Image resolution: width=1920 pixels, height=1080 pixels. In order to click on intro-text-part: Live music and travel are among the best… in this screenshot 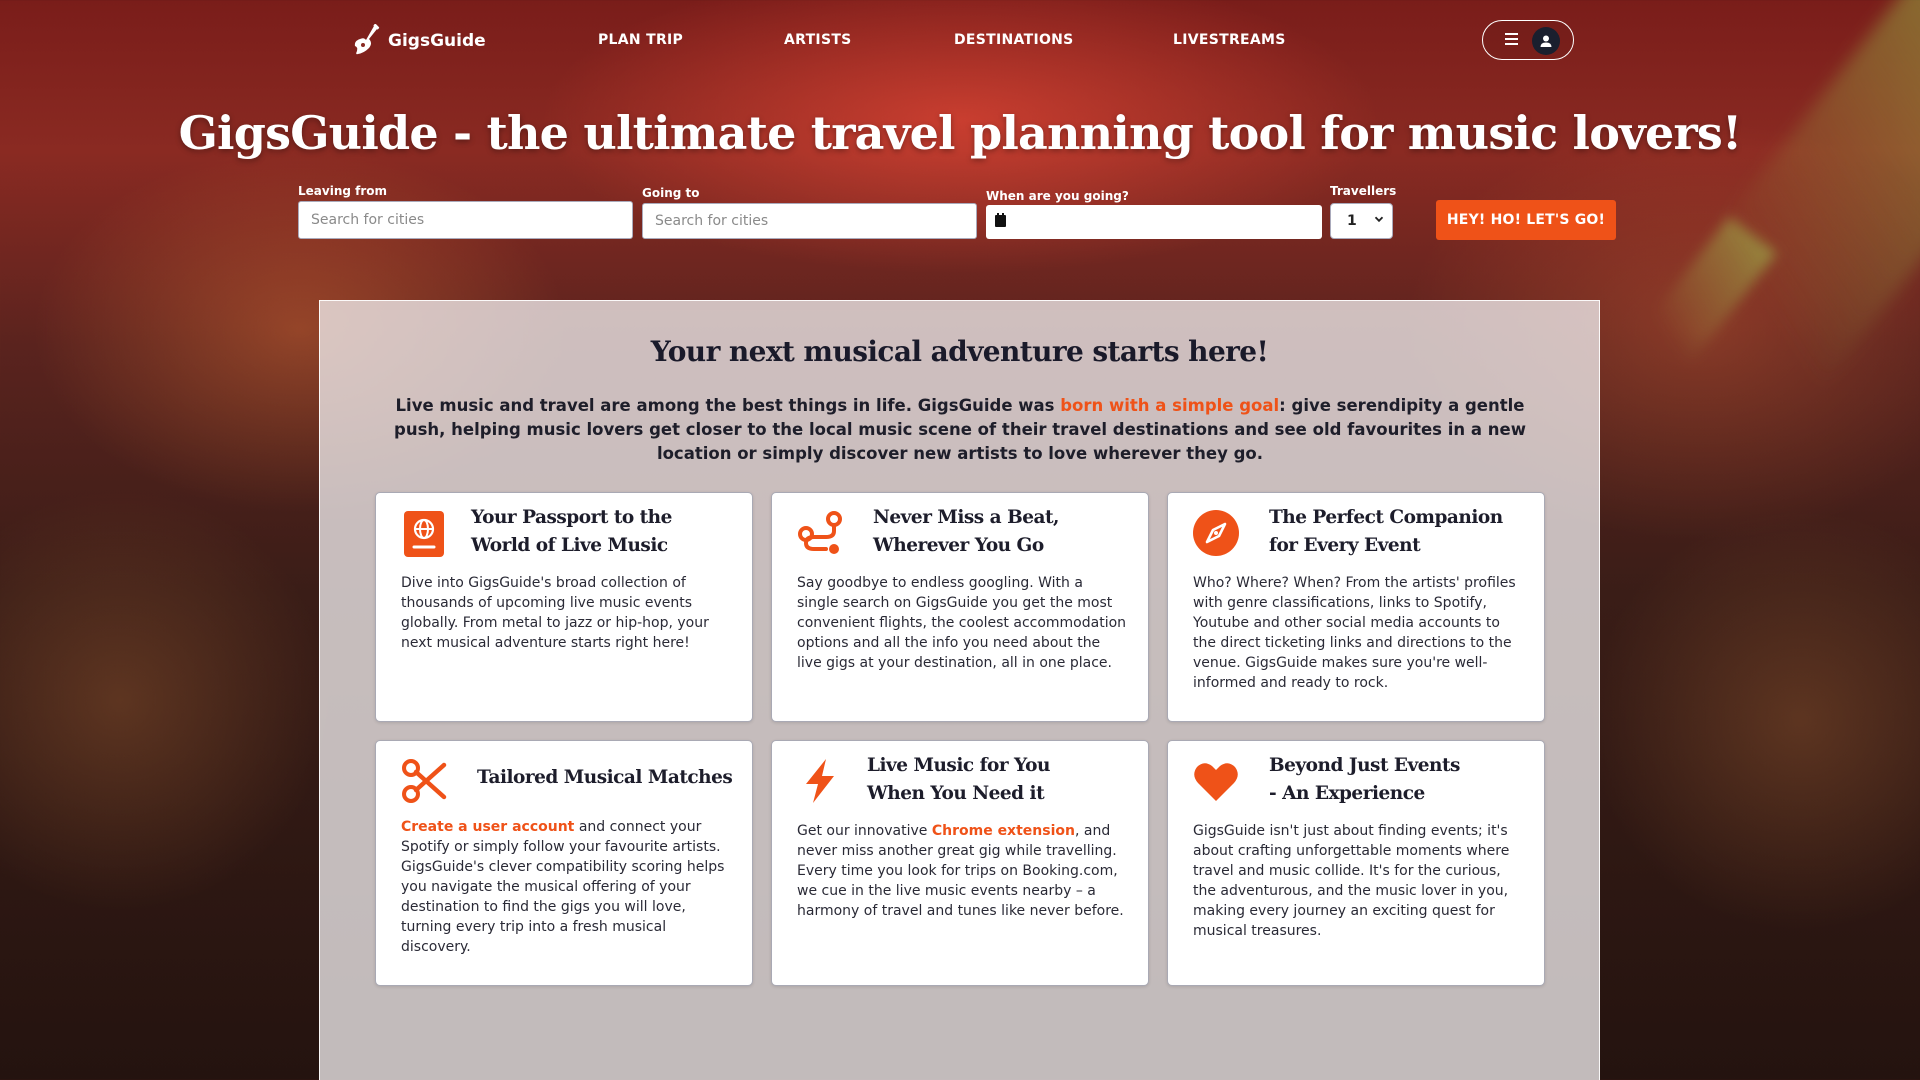, I will do `click(728, 405)`.